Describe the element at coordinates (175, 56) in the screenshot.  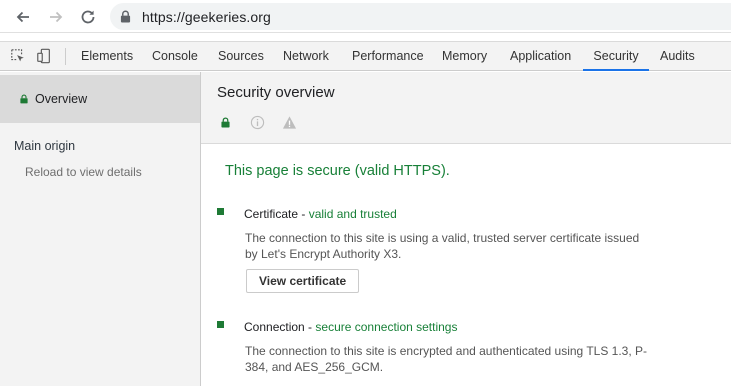
I see `tab-console: Console` at that location.